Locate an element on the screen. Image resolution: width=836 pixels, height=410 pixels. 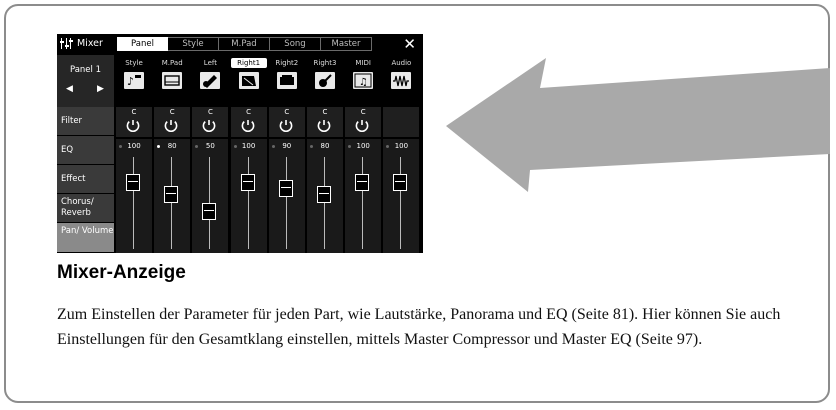
waveform-icon is located at coordinates (401, 80).